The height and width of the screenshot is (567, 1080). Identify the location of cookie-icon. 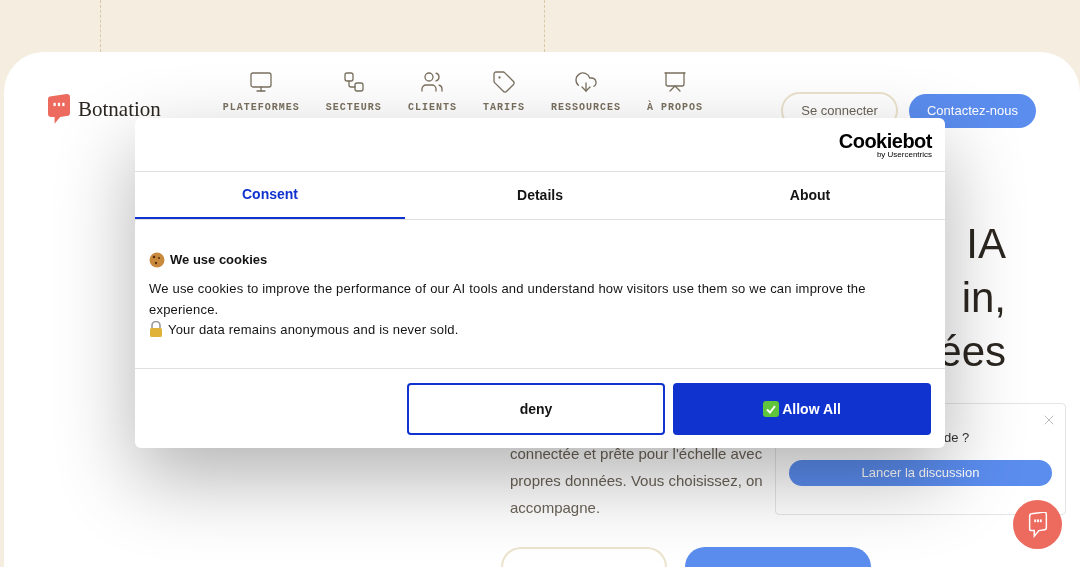
(157, 259).